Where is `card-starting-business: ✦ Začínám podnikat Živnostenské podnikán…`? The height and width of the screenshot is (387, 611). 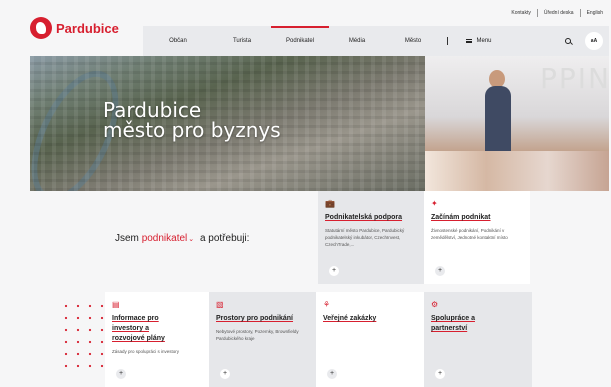 card-starting-business: ✦ Začínám podnikat Živnostenské podnikán… is located at coordinates (477, 237).